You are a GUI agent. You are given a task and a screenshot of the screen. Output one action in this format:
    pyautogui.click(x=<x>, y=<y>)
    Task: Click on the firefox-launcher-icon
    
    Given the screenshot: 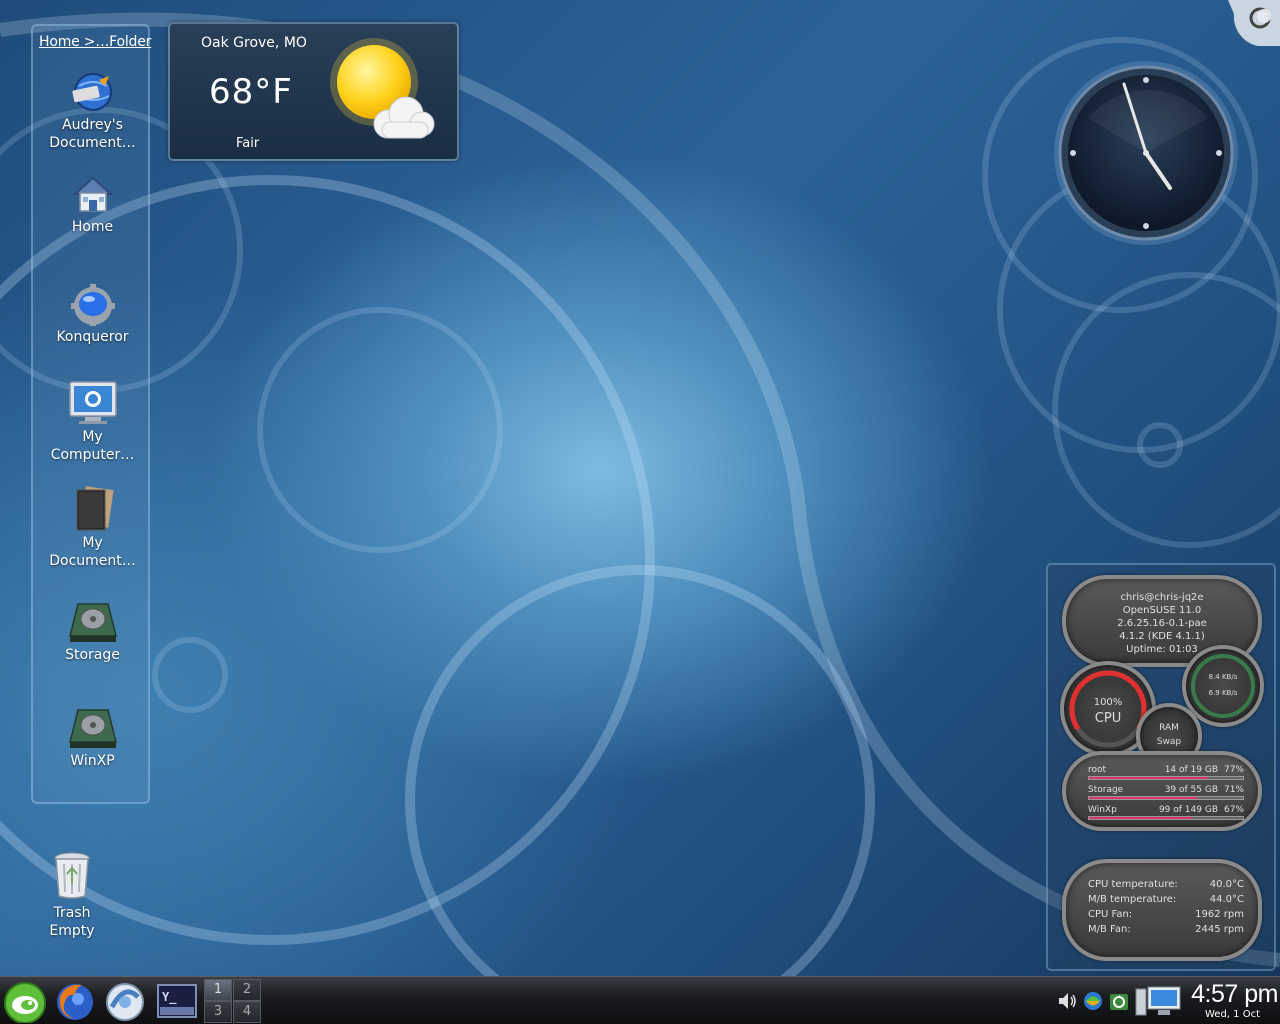 What is the action you would take?
    pyautogui.click(x=75, y=1001)
    